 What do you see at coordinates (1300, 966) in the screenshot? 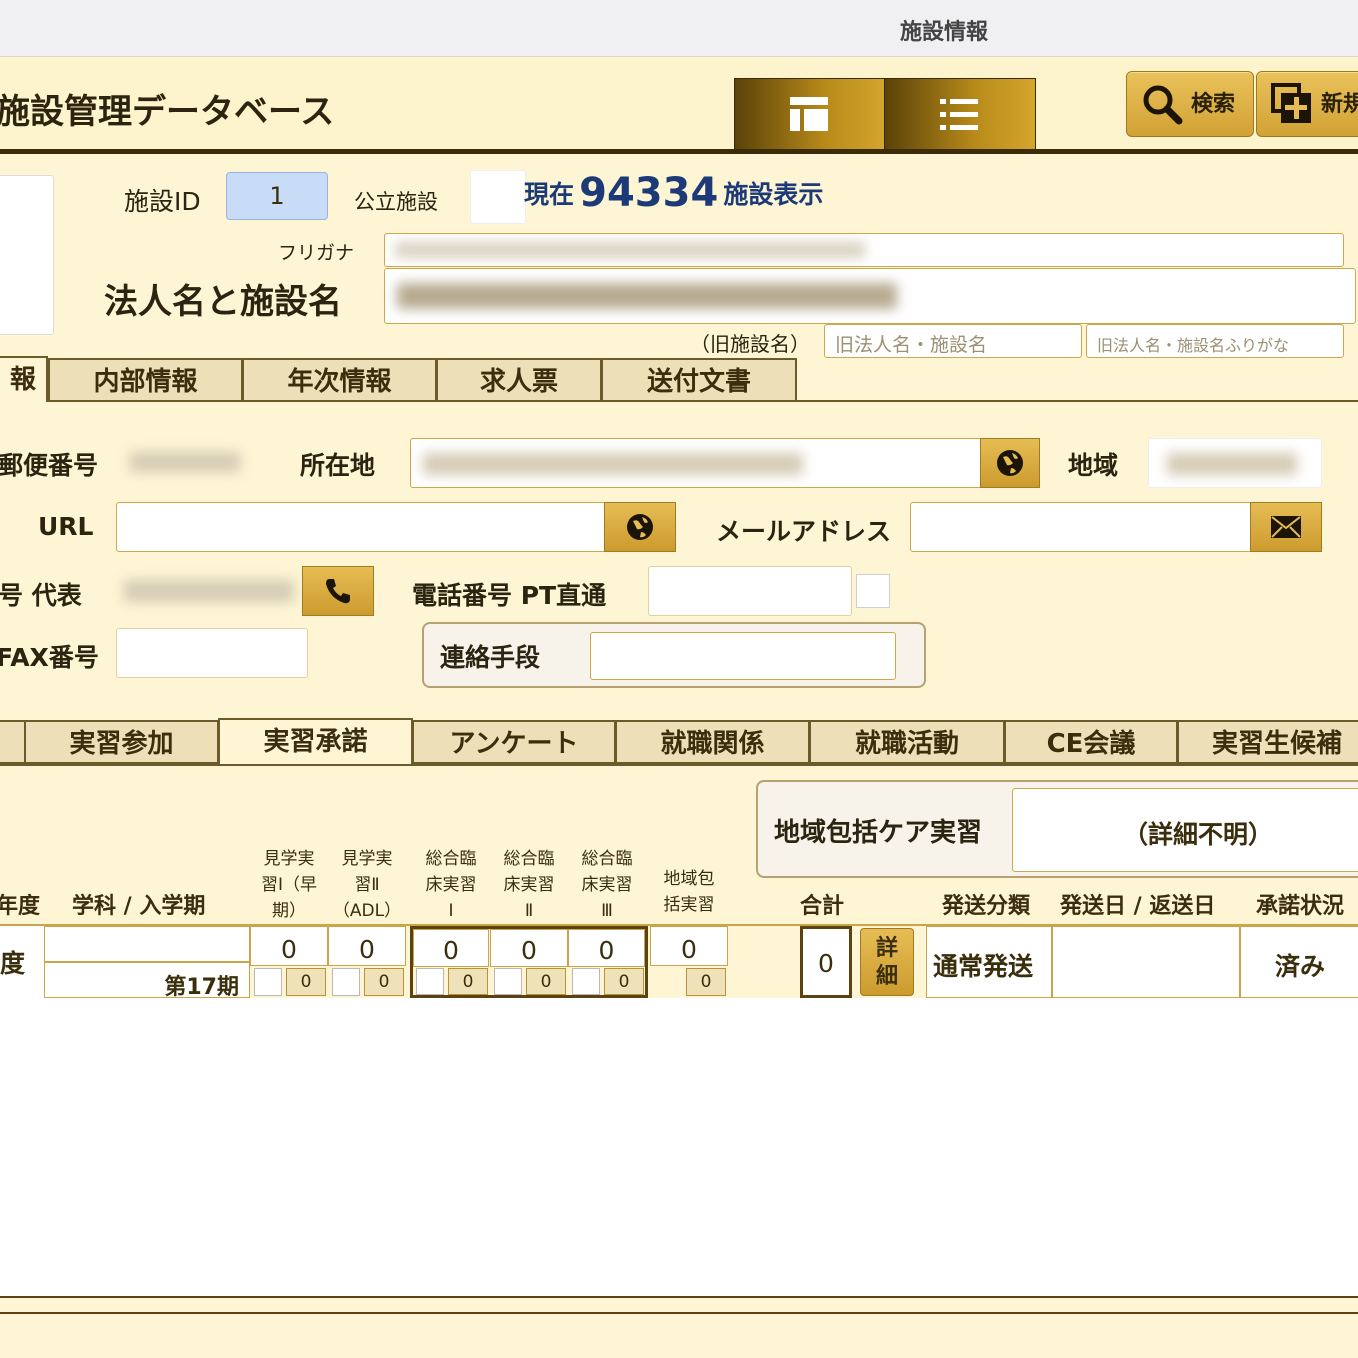
I see `consent-status-value: 済み` at bounding box center [1300, 966].